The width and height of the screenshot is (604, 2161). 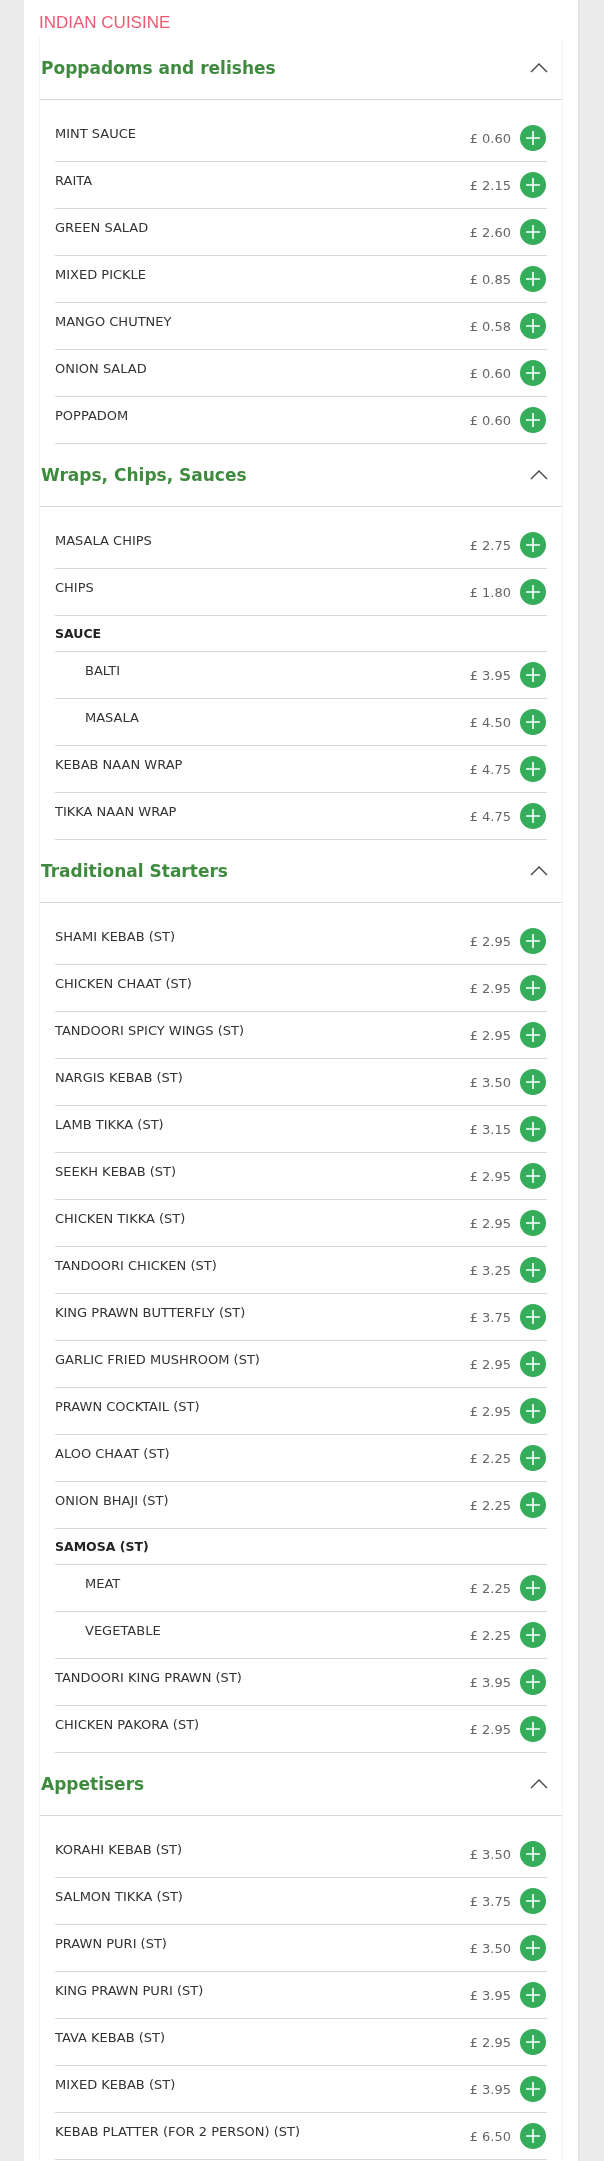 I want to click on menu-item-price: £ 1.80, so click(x=490, y=592).